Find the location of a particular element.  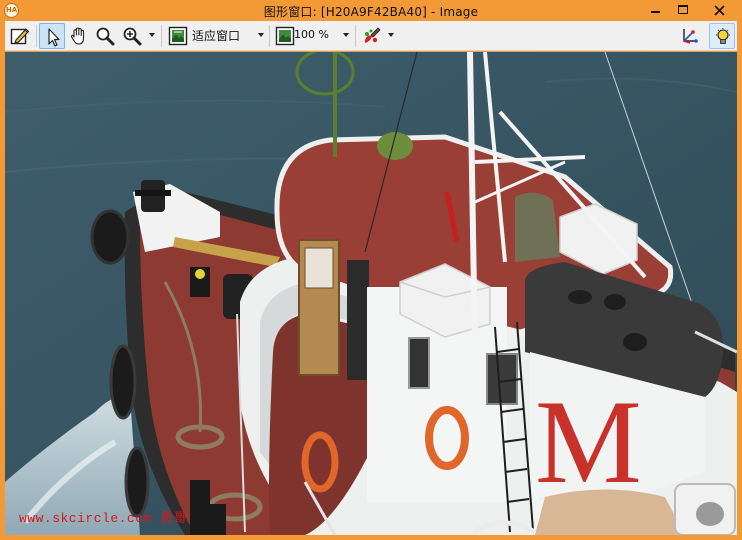

toolbar: 适应窗口 100 % is located at coordinates (371, 36).